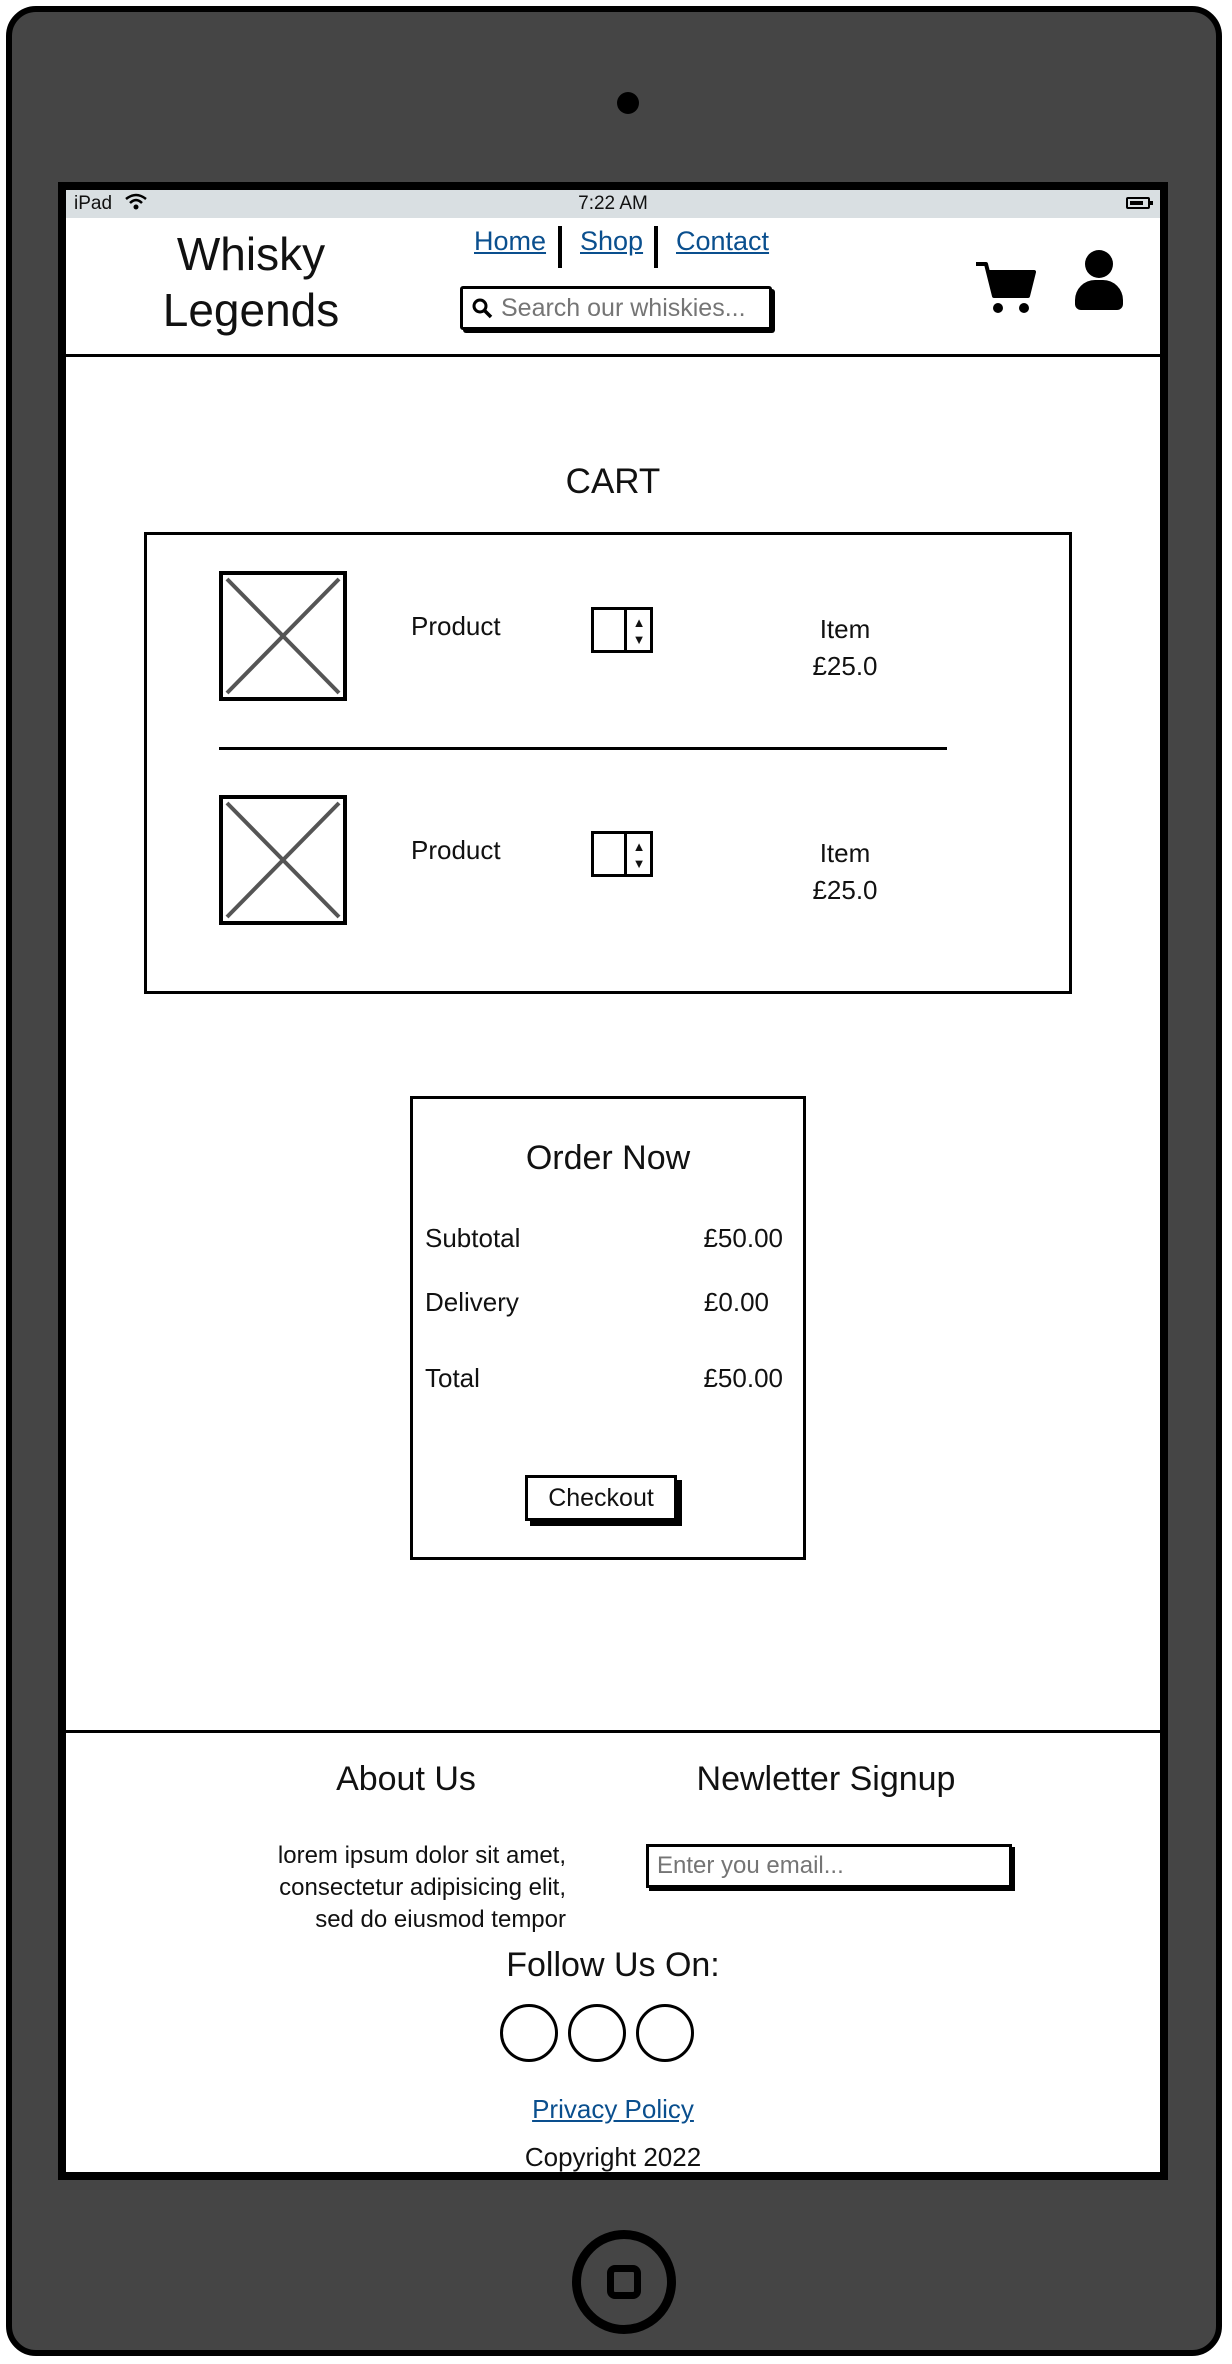  What do you see at coordinates (422, 1887) in the screenshot?
I see `about-text-line: consectetur adipisicing elit,` at bounding box center [422, 1887].